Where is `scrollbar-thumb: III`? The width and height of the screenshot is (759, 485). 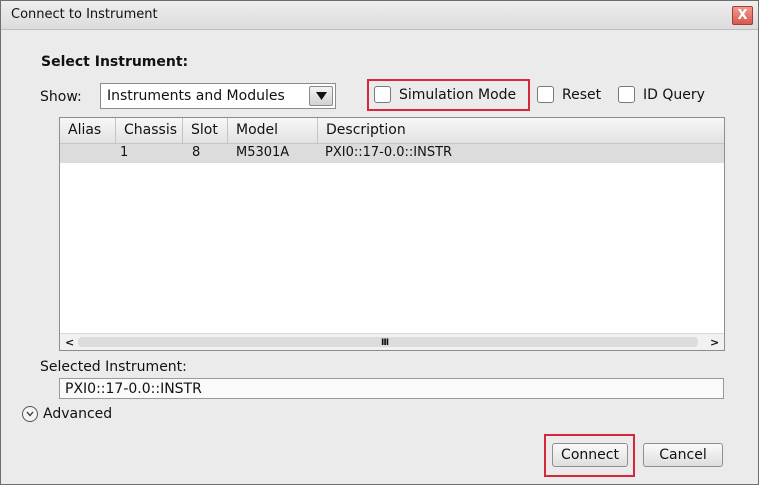
scrollbar-thumb: III is located at coordinates (388, 342).